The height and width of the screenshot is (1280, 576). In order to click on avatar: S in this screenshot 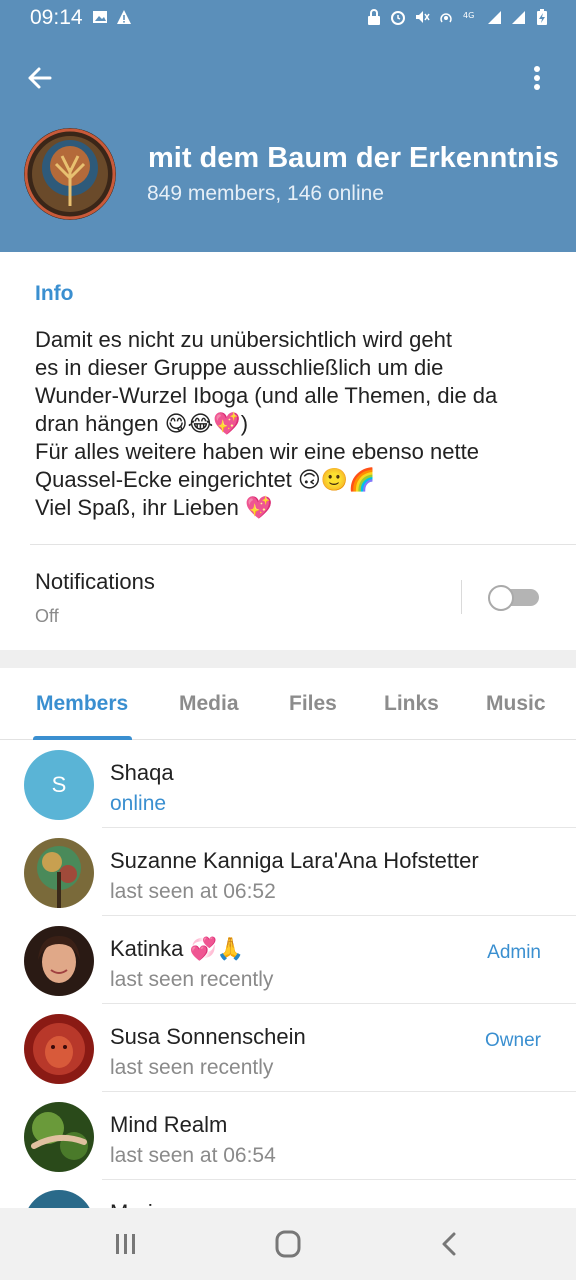, I will do `click(59, 785)`.